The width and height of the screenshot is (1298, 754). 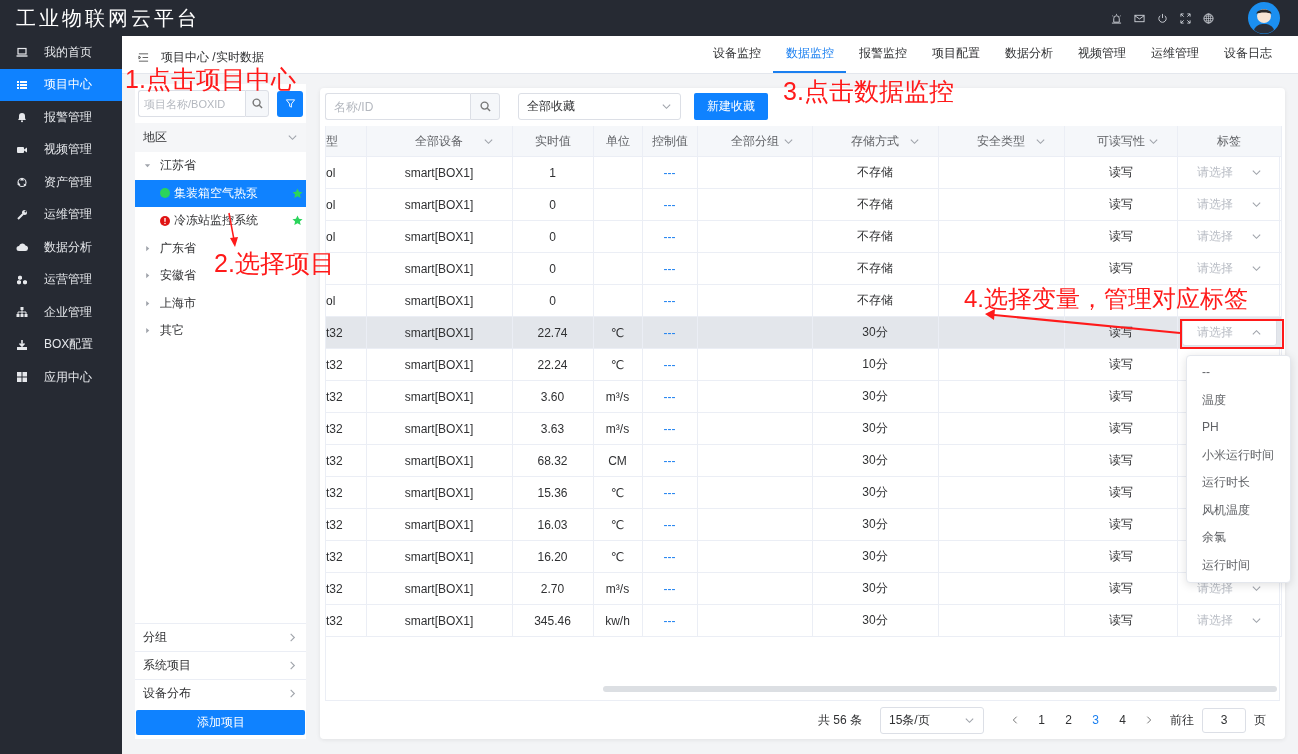 What do you see at coordinates (397, 106) in the screenshot?
I see `search-field: 名称/ID` at bounding box center [397, 106].